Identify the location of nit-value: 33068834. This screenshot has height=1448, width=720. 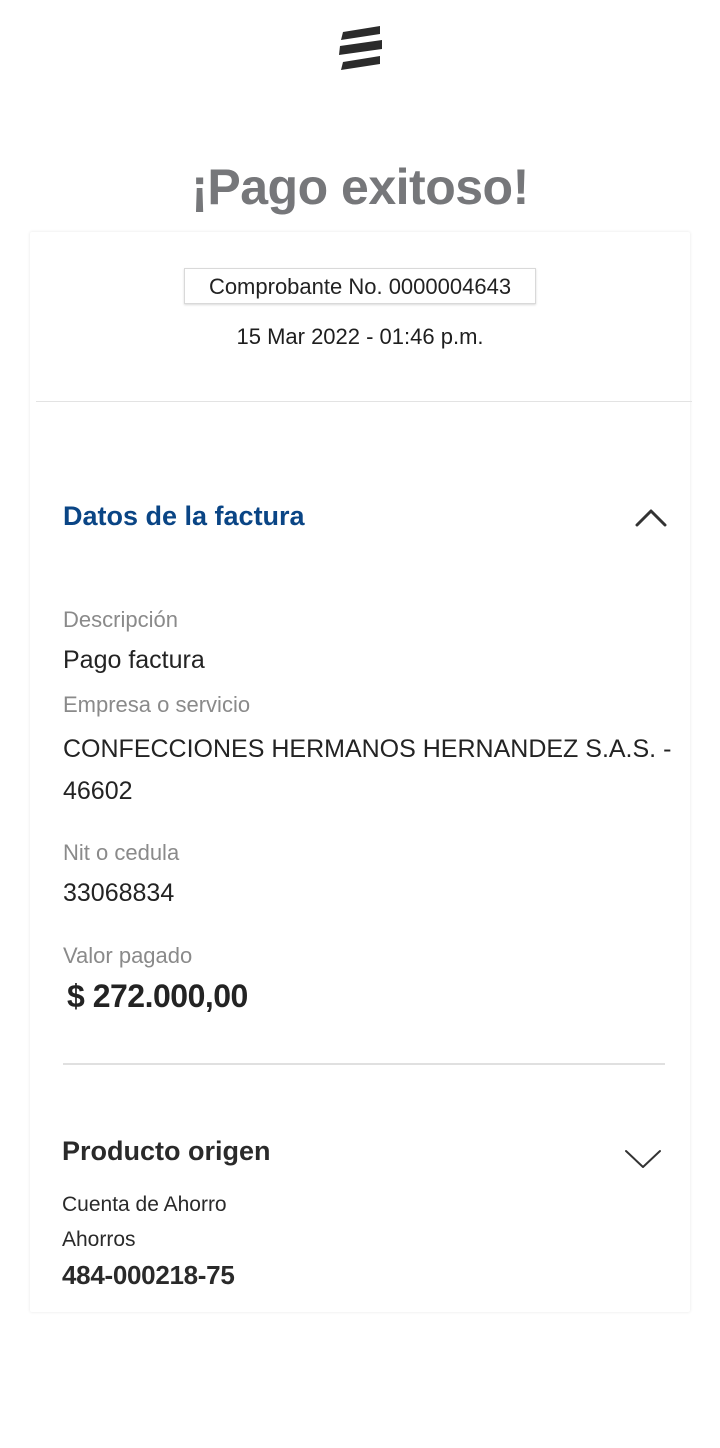
(119, 893).